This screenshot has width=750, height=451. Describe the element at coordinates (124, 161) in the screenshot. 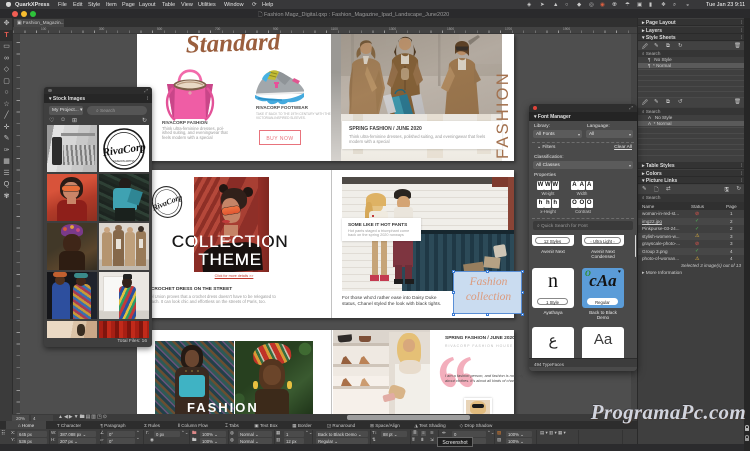

I see `svg-text: FASHION ARTIST` at that location.